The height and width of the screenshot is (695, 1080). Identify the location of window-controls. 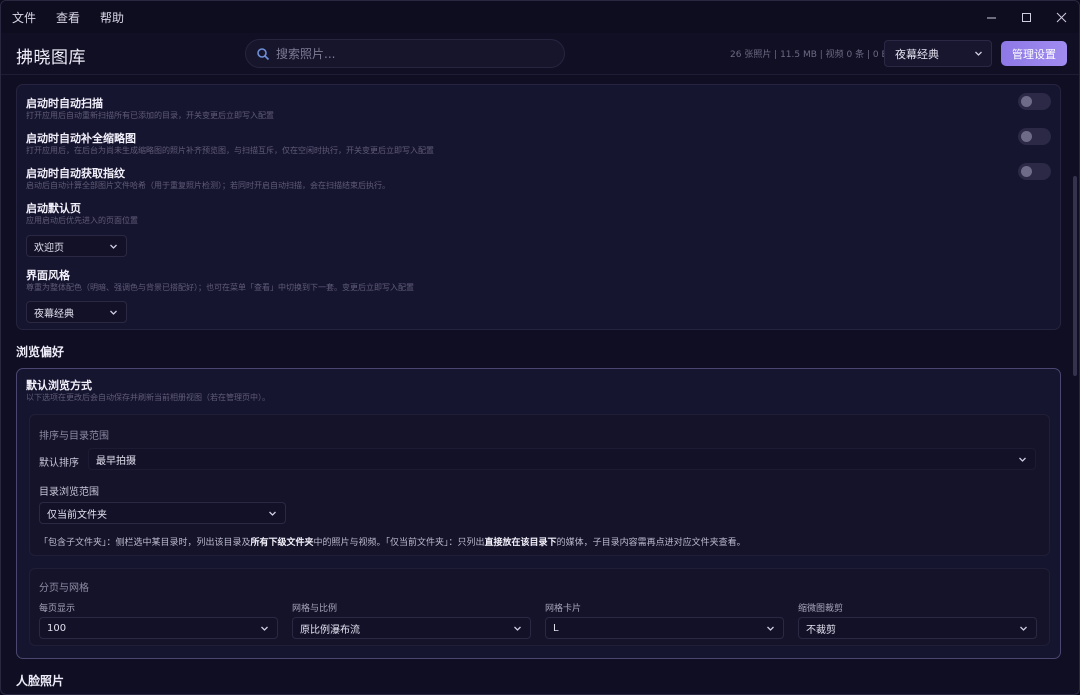
(1026, 17).